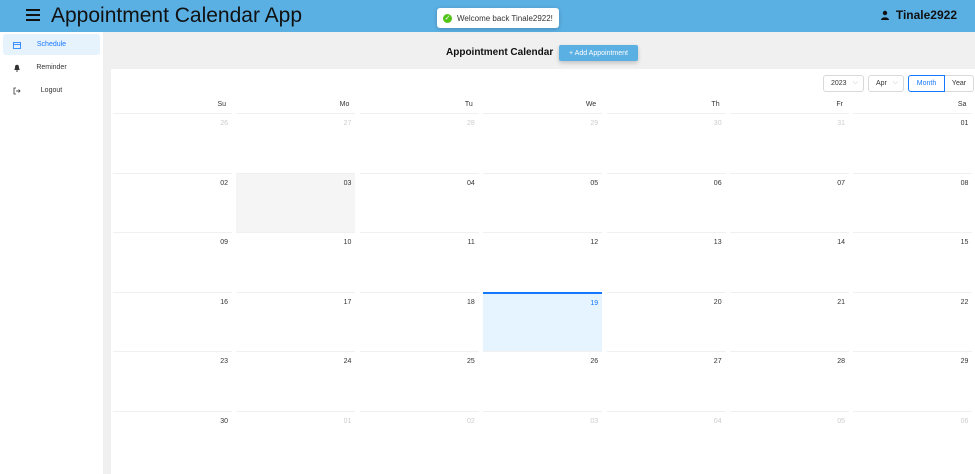 This screenshot has height=474, width=975. Describe the element at coordinates (447, 18) in the screenshot. I see `check-circle-icon: ✓` at that location.